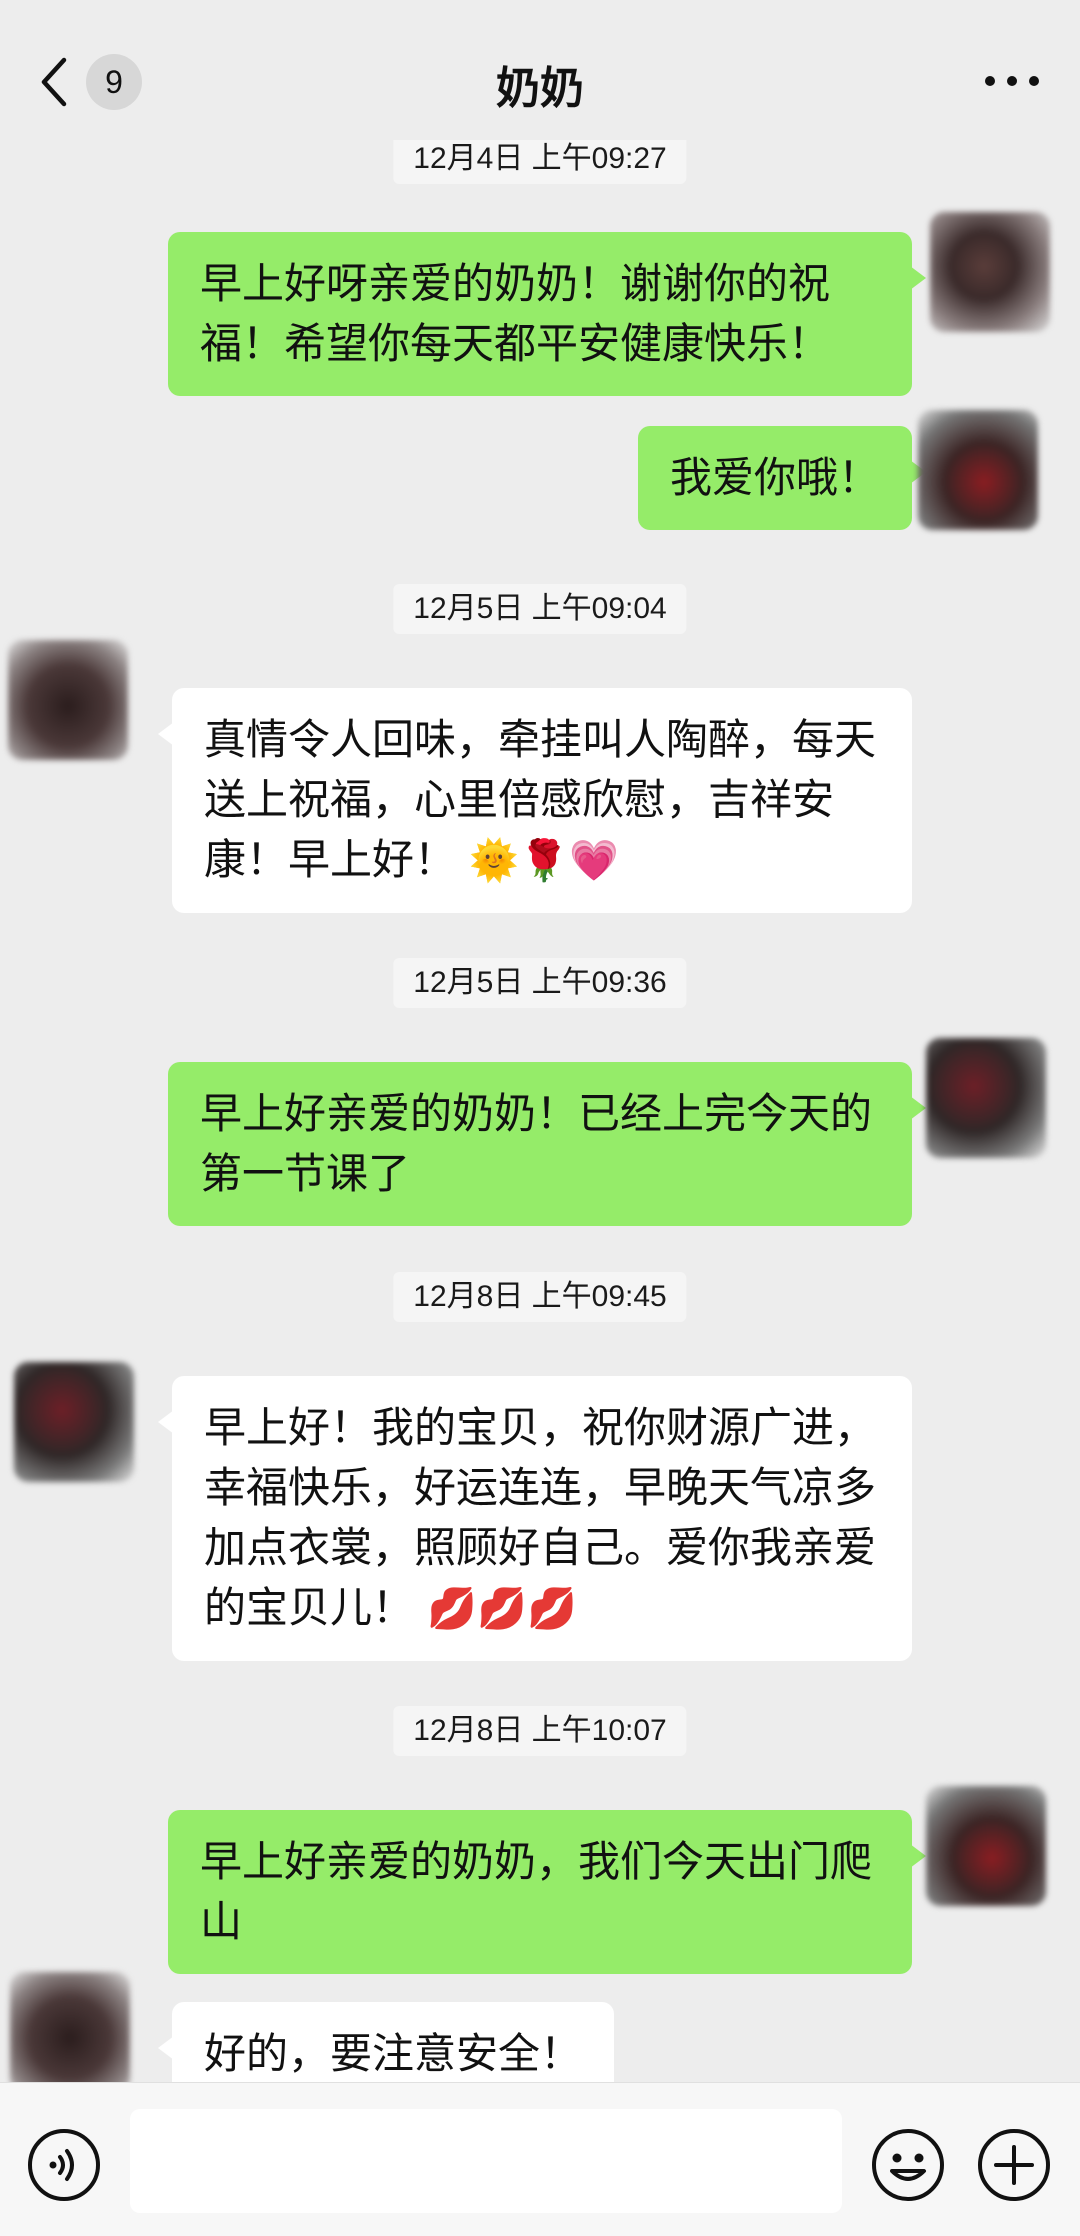 The width and height of the screenshot is (1080, 2236). I want to click on more-options-button, so click(1012, 81).